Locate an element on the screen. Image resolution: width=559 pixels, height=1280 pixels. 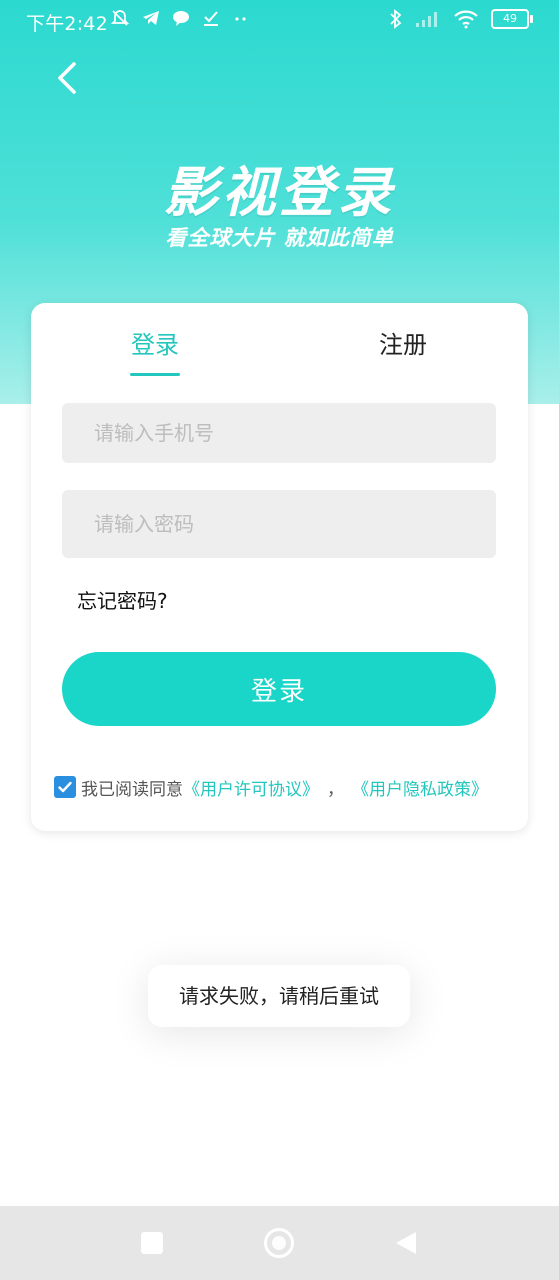
chevron-left-icon is located at coordinates (67, 78).